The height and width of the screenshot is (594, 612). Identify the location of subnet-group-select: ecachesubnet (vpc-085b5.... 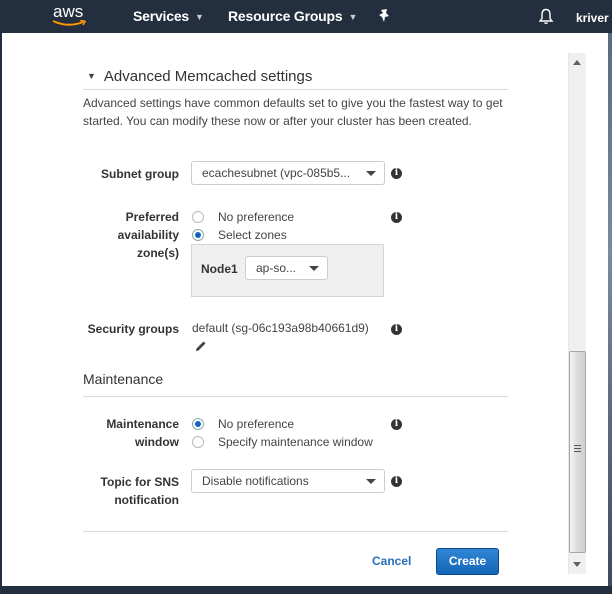
(288, 173).